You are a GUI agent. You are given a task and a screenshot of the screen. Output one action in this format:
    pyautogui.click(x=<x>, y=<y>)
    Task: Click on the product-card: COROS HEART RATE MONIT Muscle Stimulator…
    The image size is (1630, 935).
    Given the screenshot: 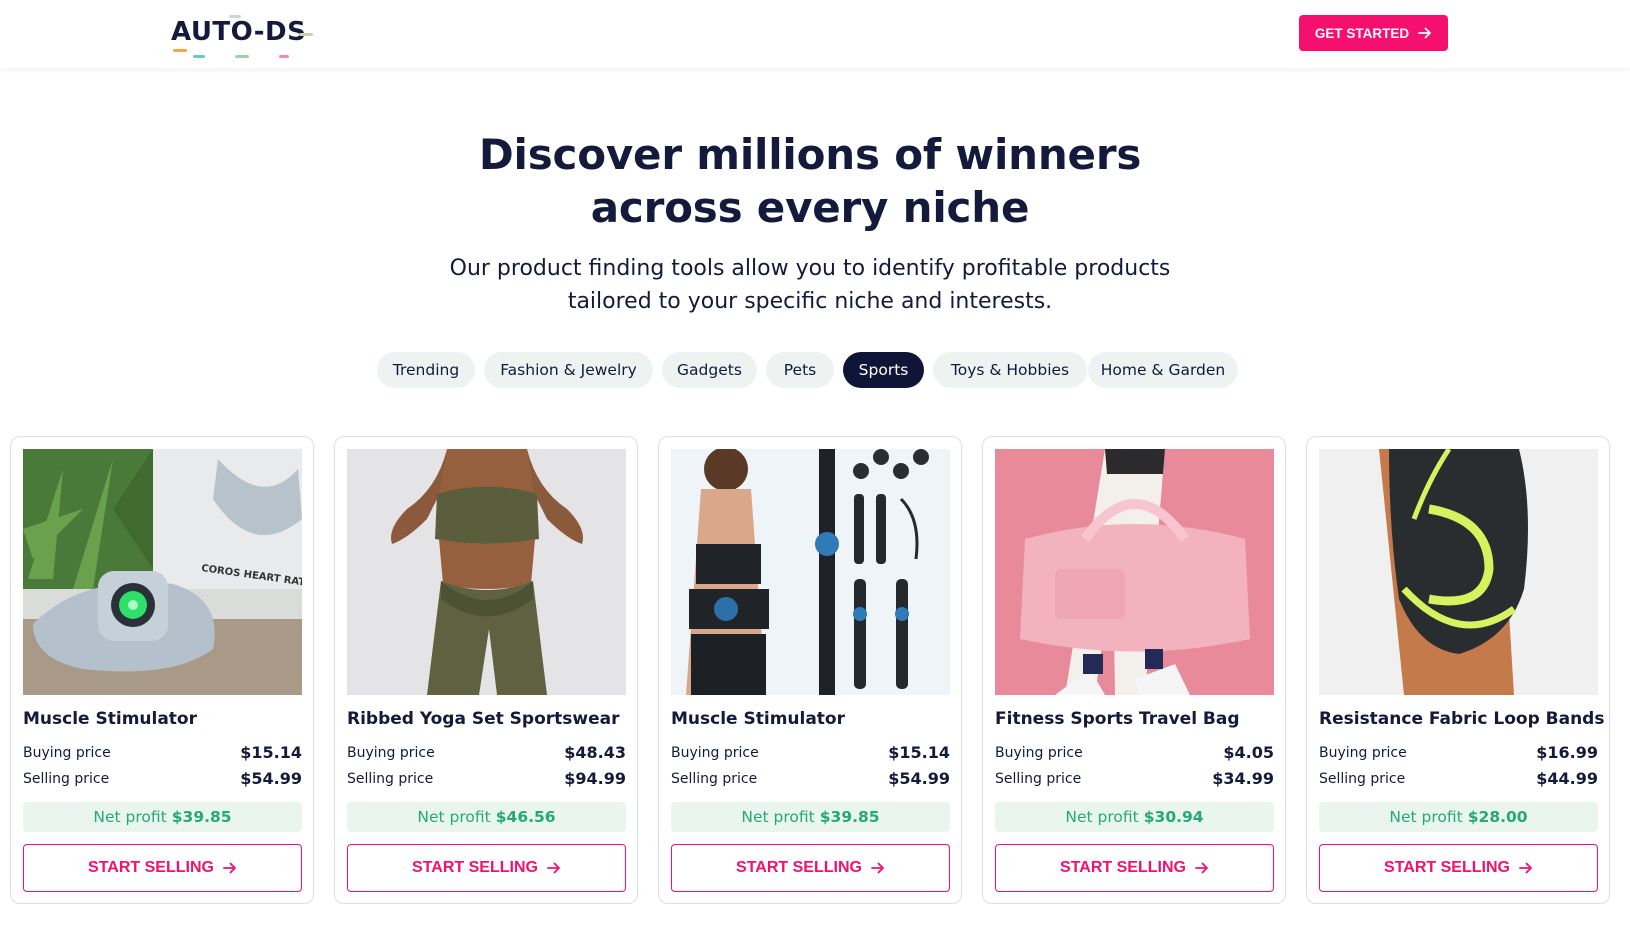 What is the action you would take?
    pyautogui.click(x=162, y=670)
    